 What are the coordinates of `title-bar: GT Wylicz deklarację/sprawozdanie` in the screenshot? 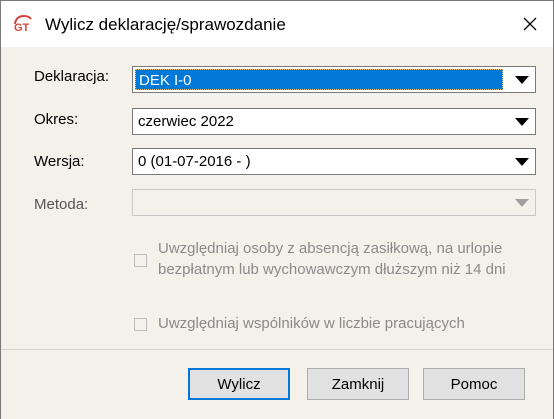 It's located at (277, 24).